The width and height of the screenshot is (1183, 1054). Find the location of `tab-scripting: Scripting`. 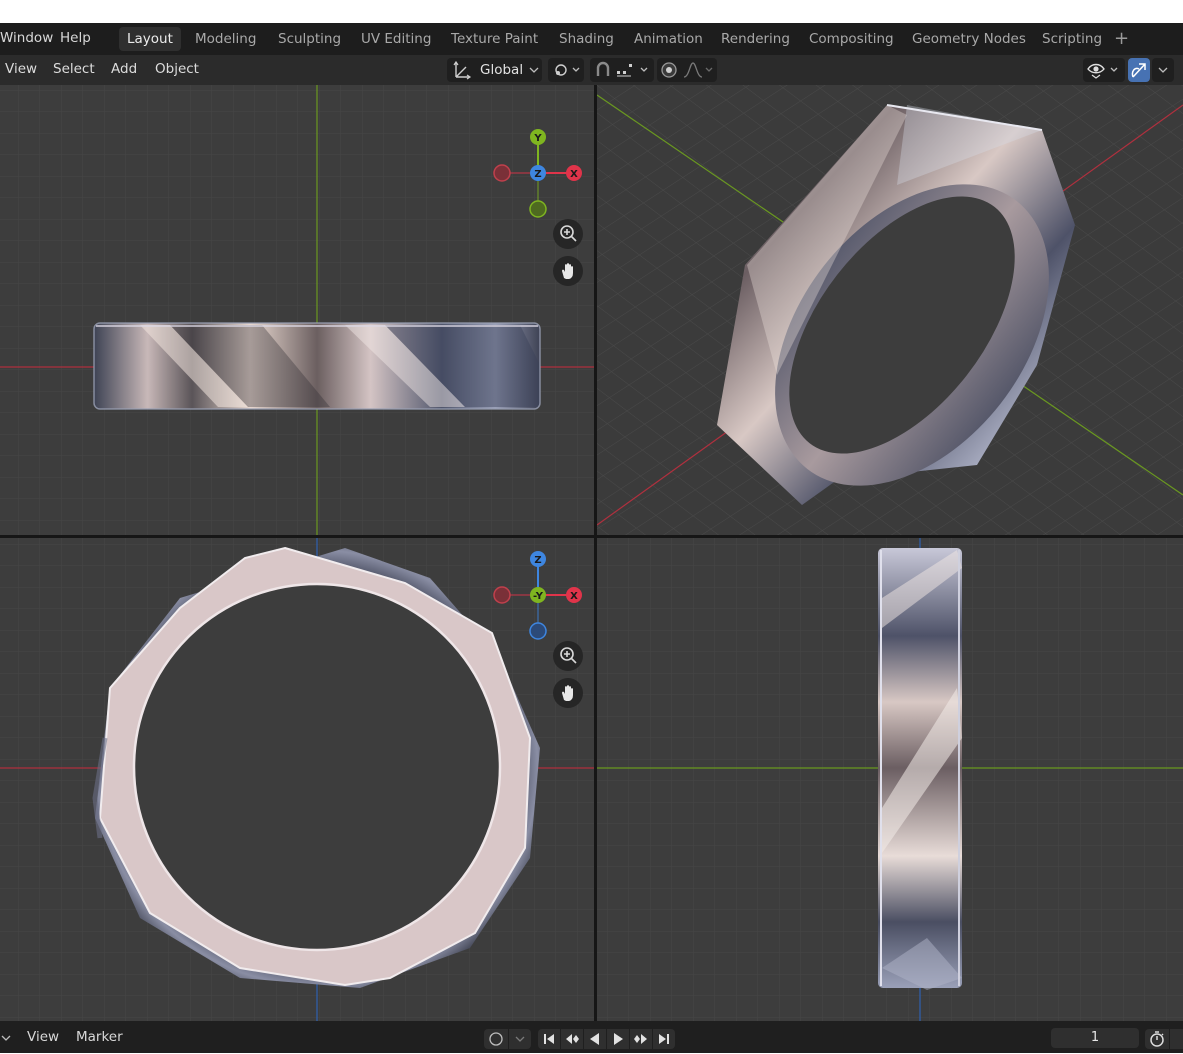

tab-scripting: Scripting is located at coordinates (1072, 39).